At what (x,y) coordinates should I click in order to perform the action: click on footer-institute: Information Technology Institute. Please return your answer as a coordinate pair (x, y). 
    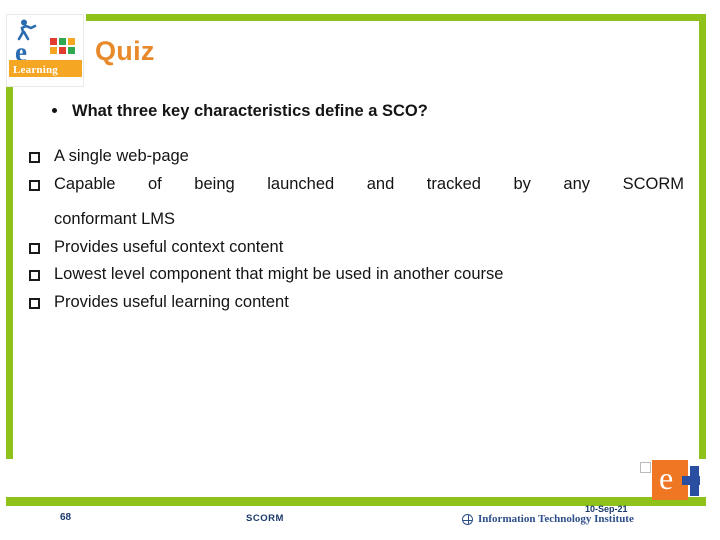
    Looking at the image, I should click on (556, 519).